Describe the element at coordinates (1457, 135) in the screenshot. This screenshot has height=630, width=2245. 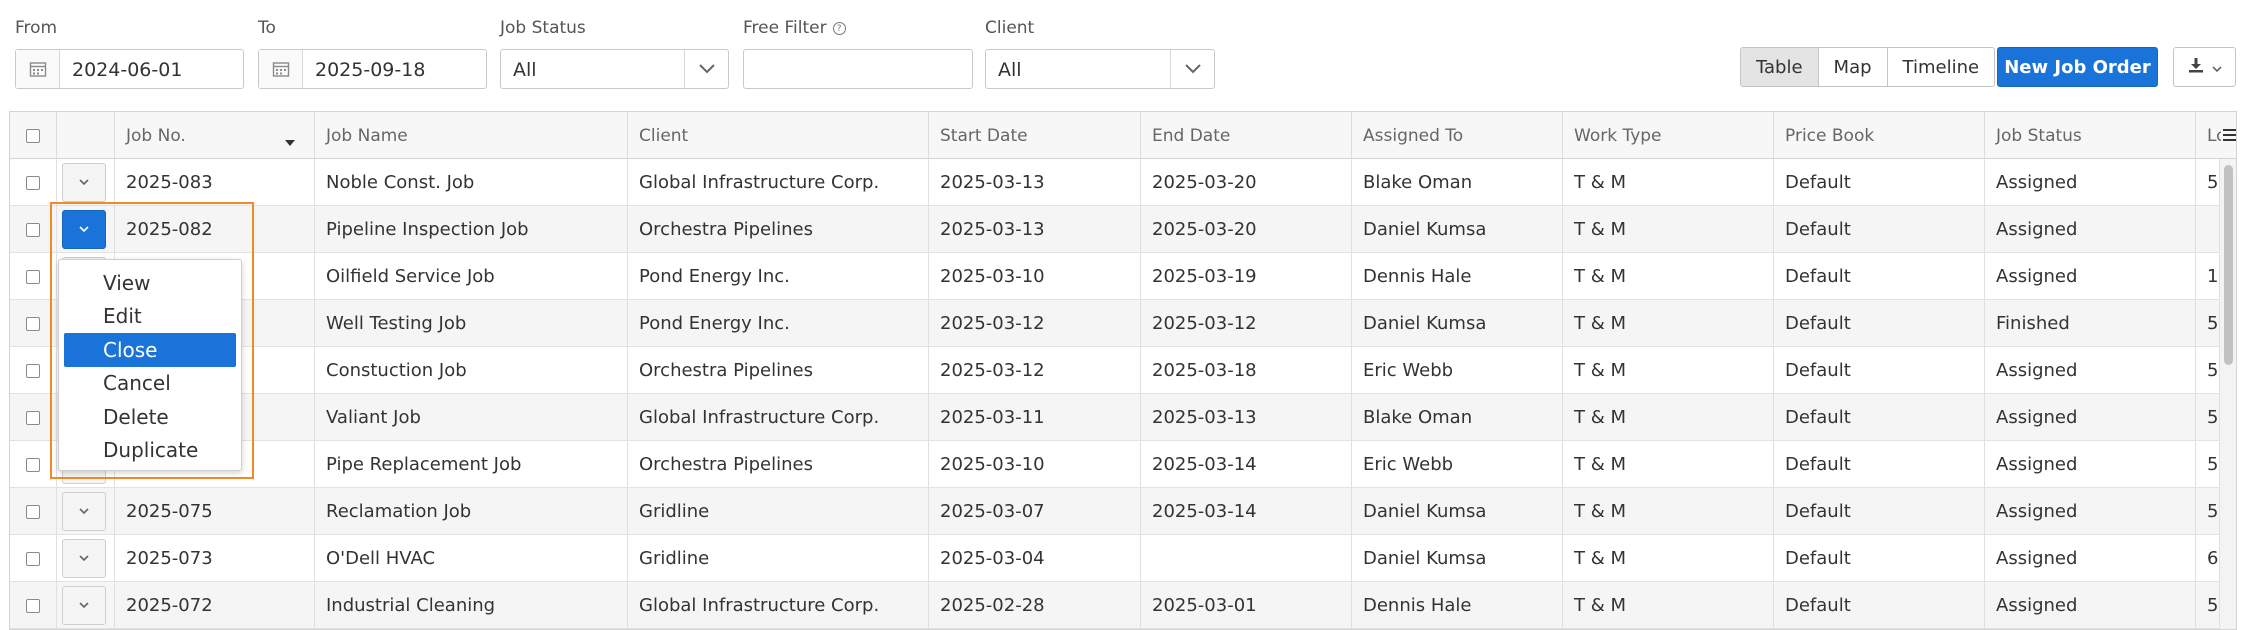
I see `header-assigned-to: Assigned To` at that location.